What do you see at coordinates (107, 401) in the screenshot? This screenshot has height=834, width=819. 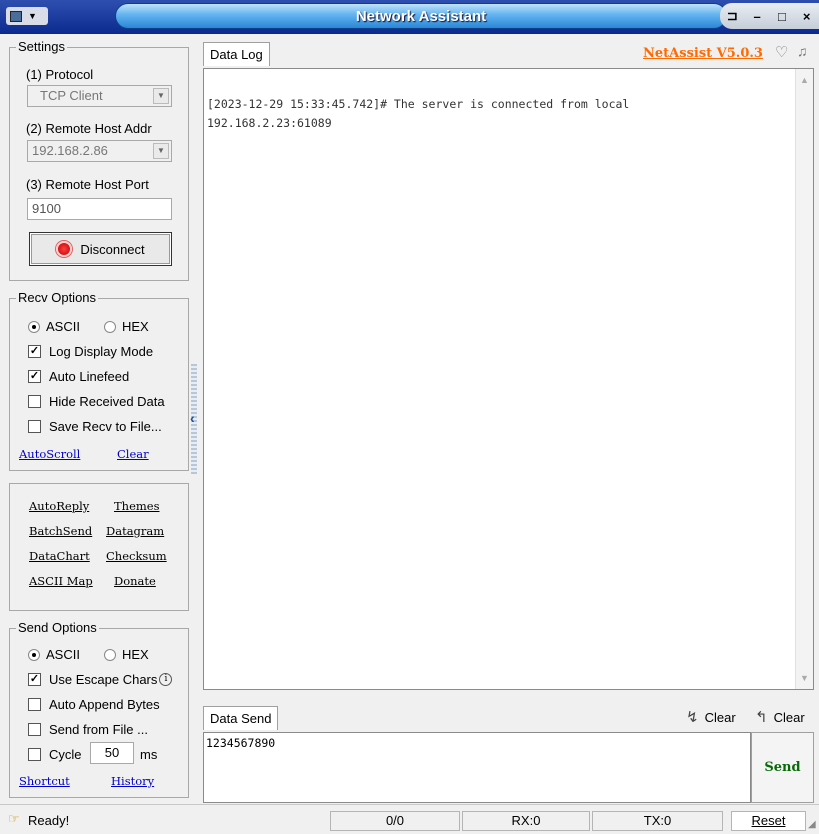 I see `hide-received-label: Hide Received Data` at bounding box center [107, 401].